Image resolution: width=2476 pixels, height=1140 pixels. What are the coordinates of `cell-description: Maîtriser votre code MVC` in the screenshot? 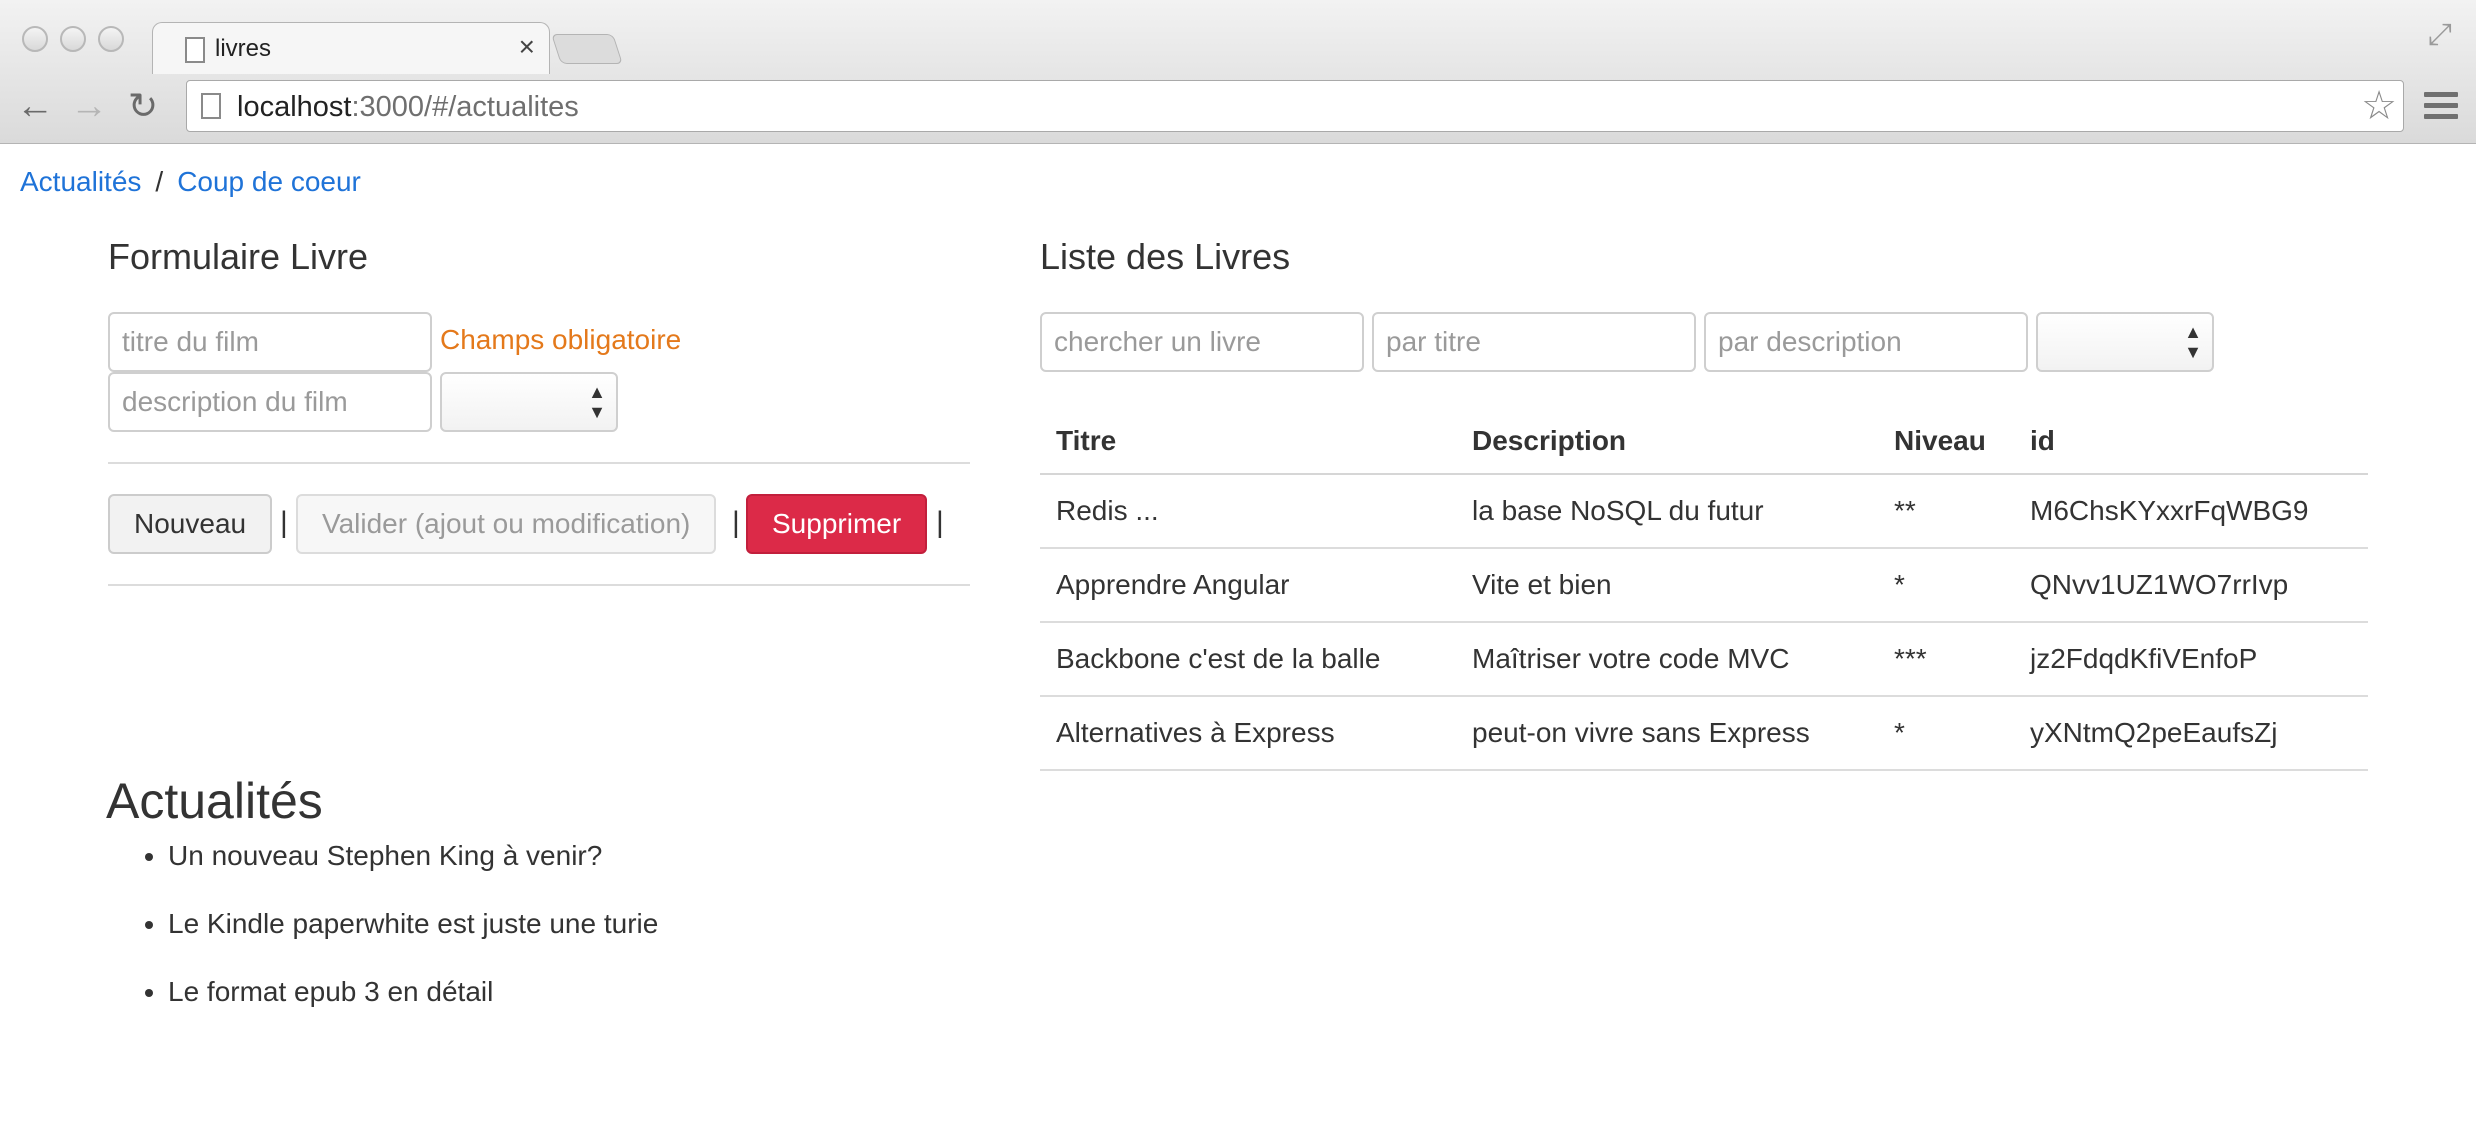 It's located at (1667, 659).